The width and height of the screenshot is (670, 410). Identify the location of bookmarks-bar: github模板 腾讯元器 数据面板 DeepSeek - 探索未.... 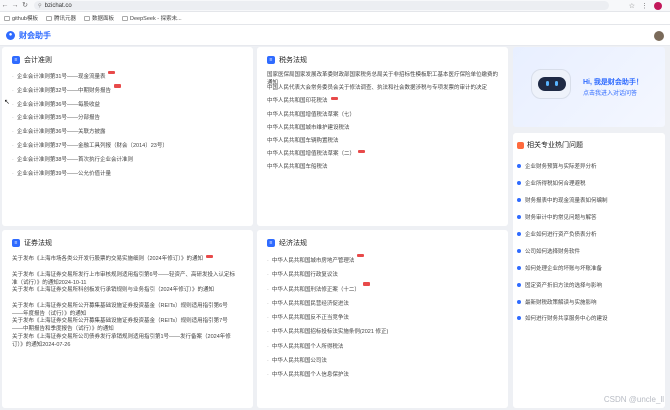
(335, 18).